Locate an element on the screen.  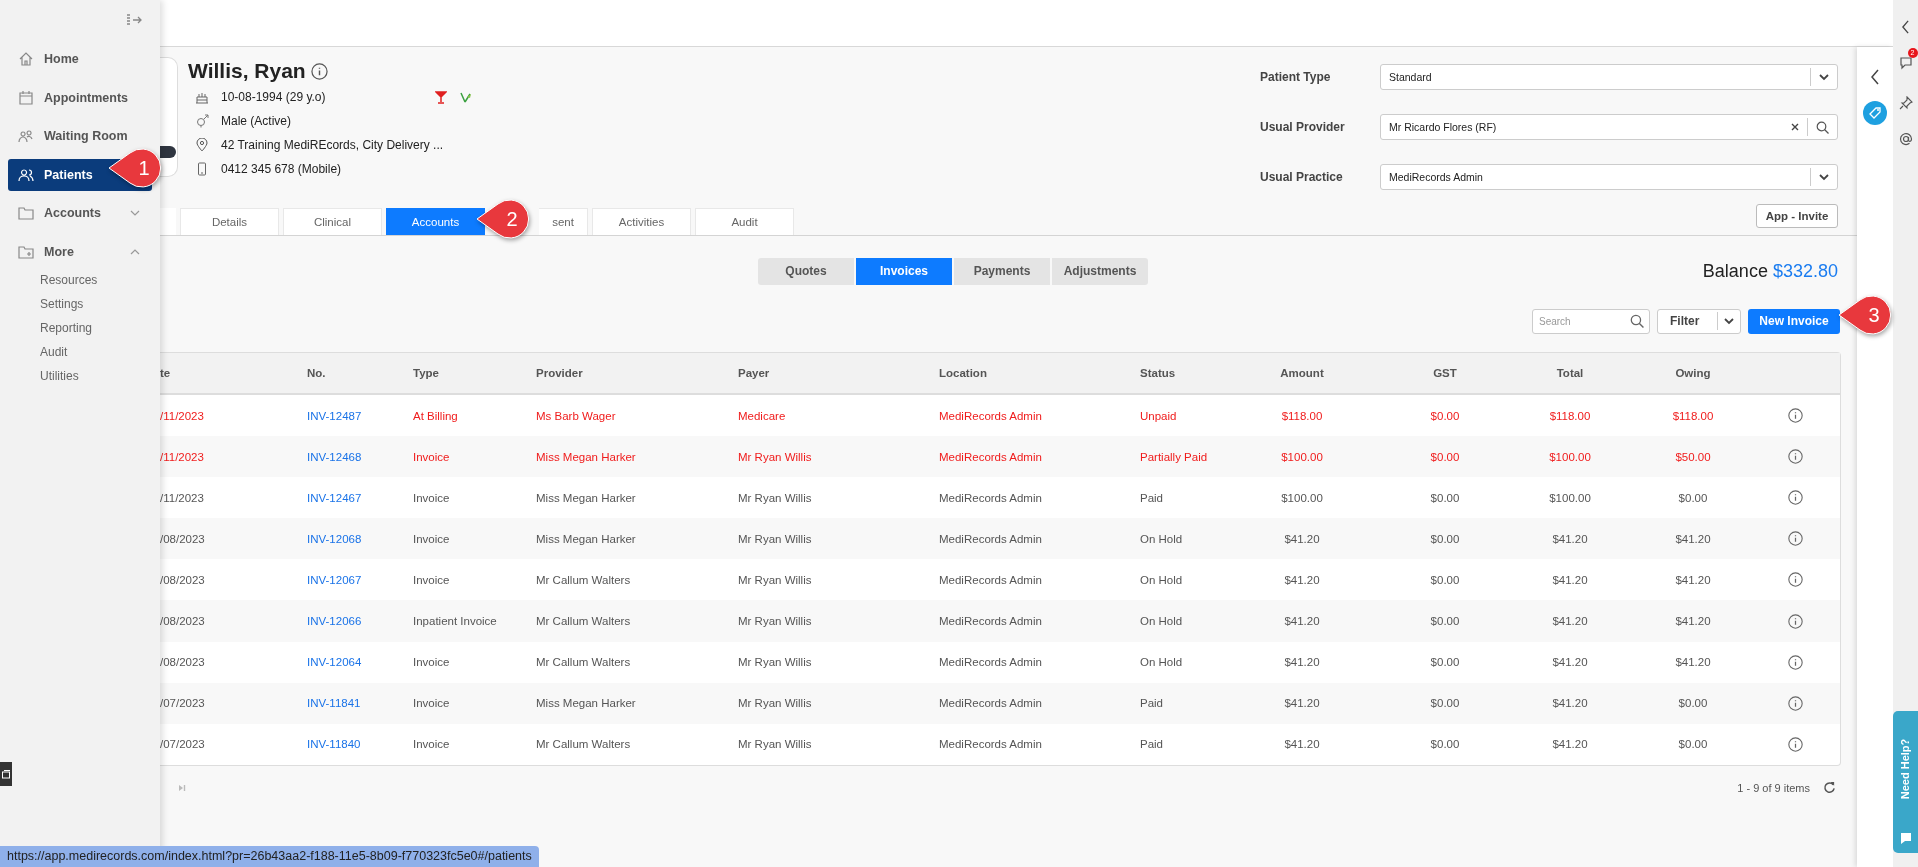
at-sign-icon is located at coordinates (1905, 139).